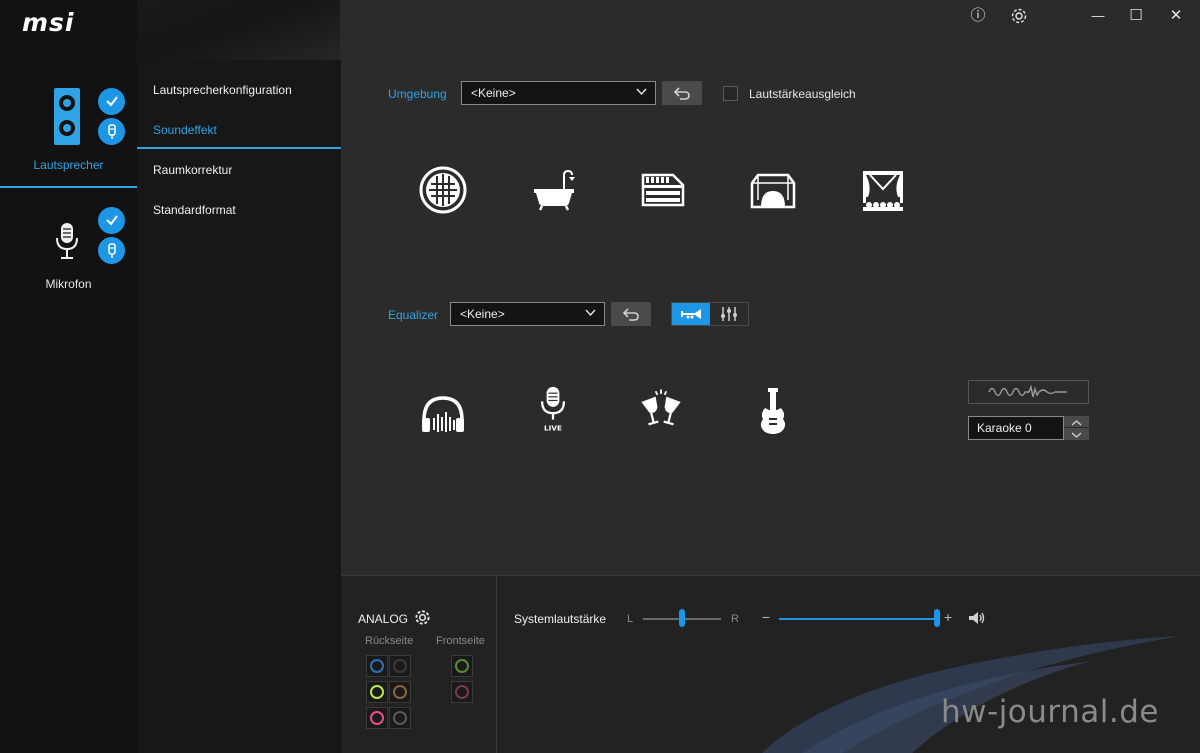 Image resolution: width=1200 pixels, height=753 pixels. Describe the element at coordinates (948, 617) in the screenshot. I see `volume-plus-button: +` at that location.